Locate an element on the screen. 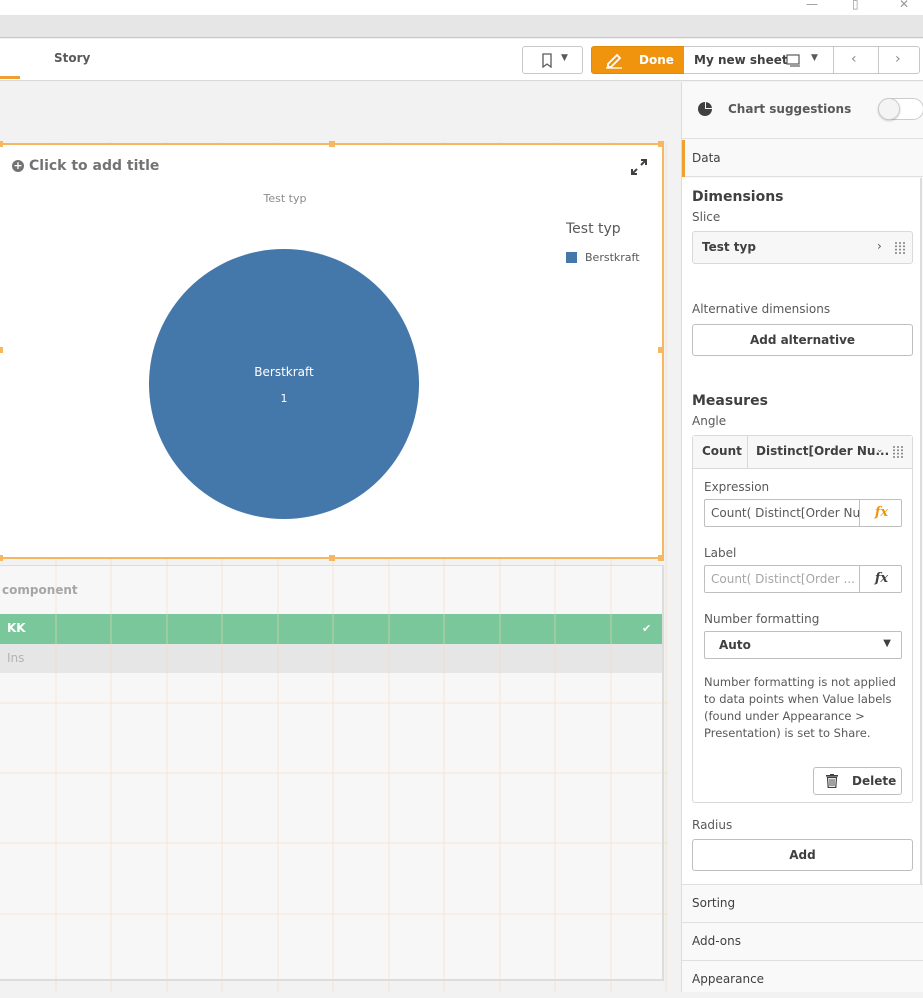  aggregation-label: Count is located at coordinates (722, 451).